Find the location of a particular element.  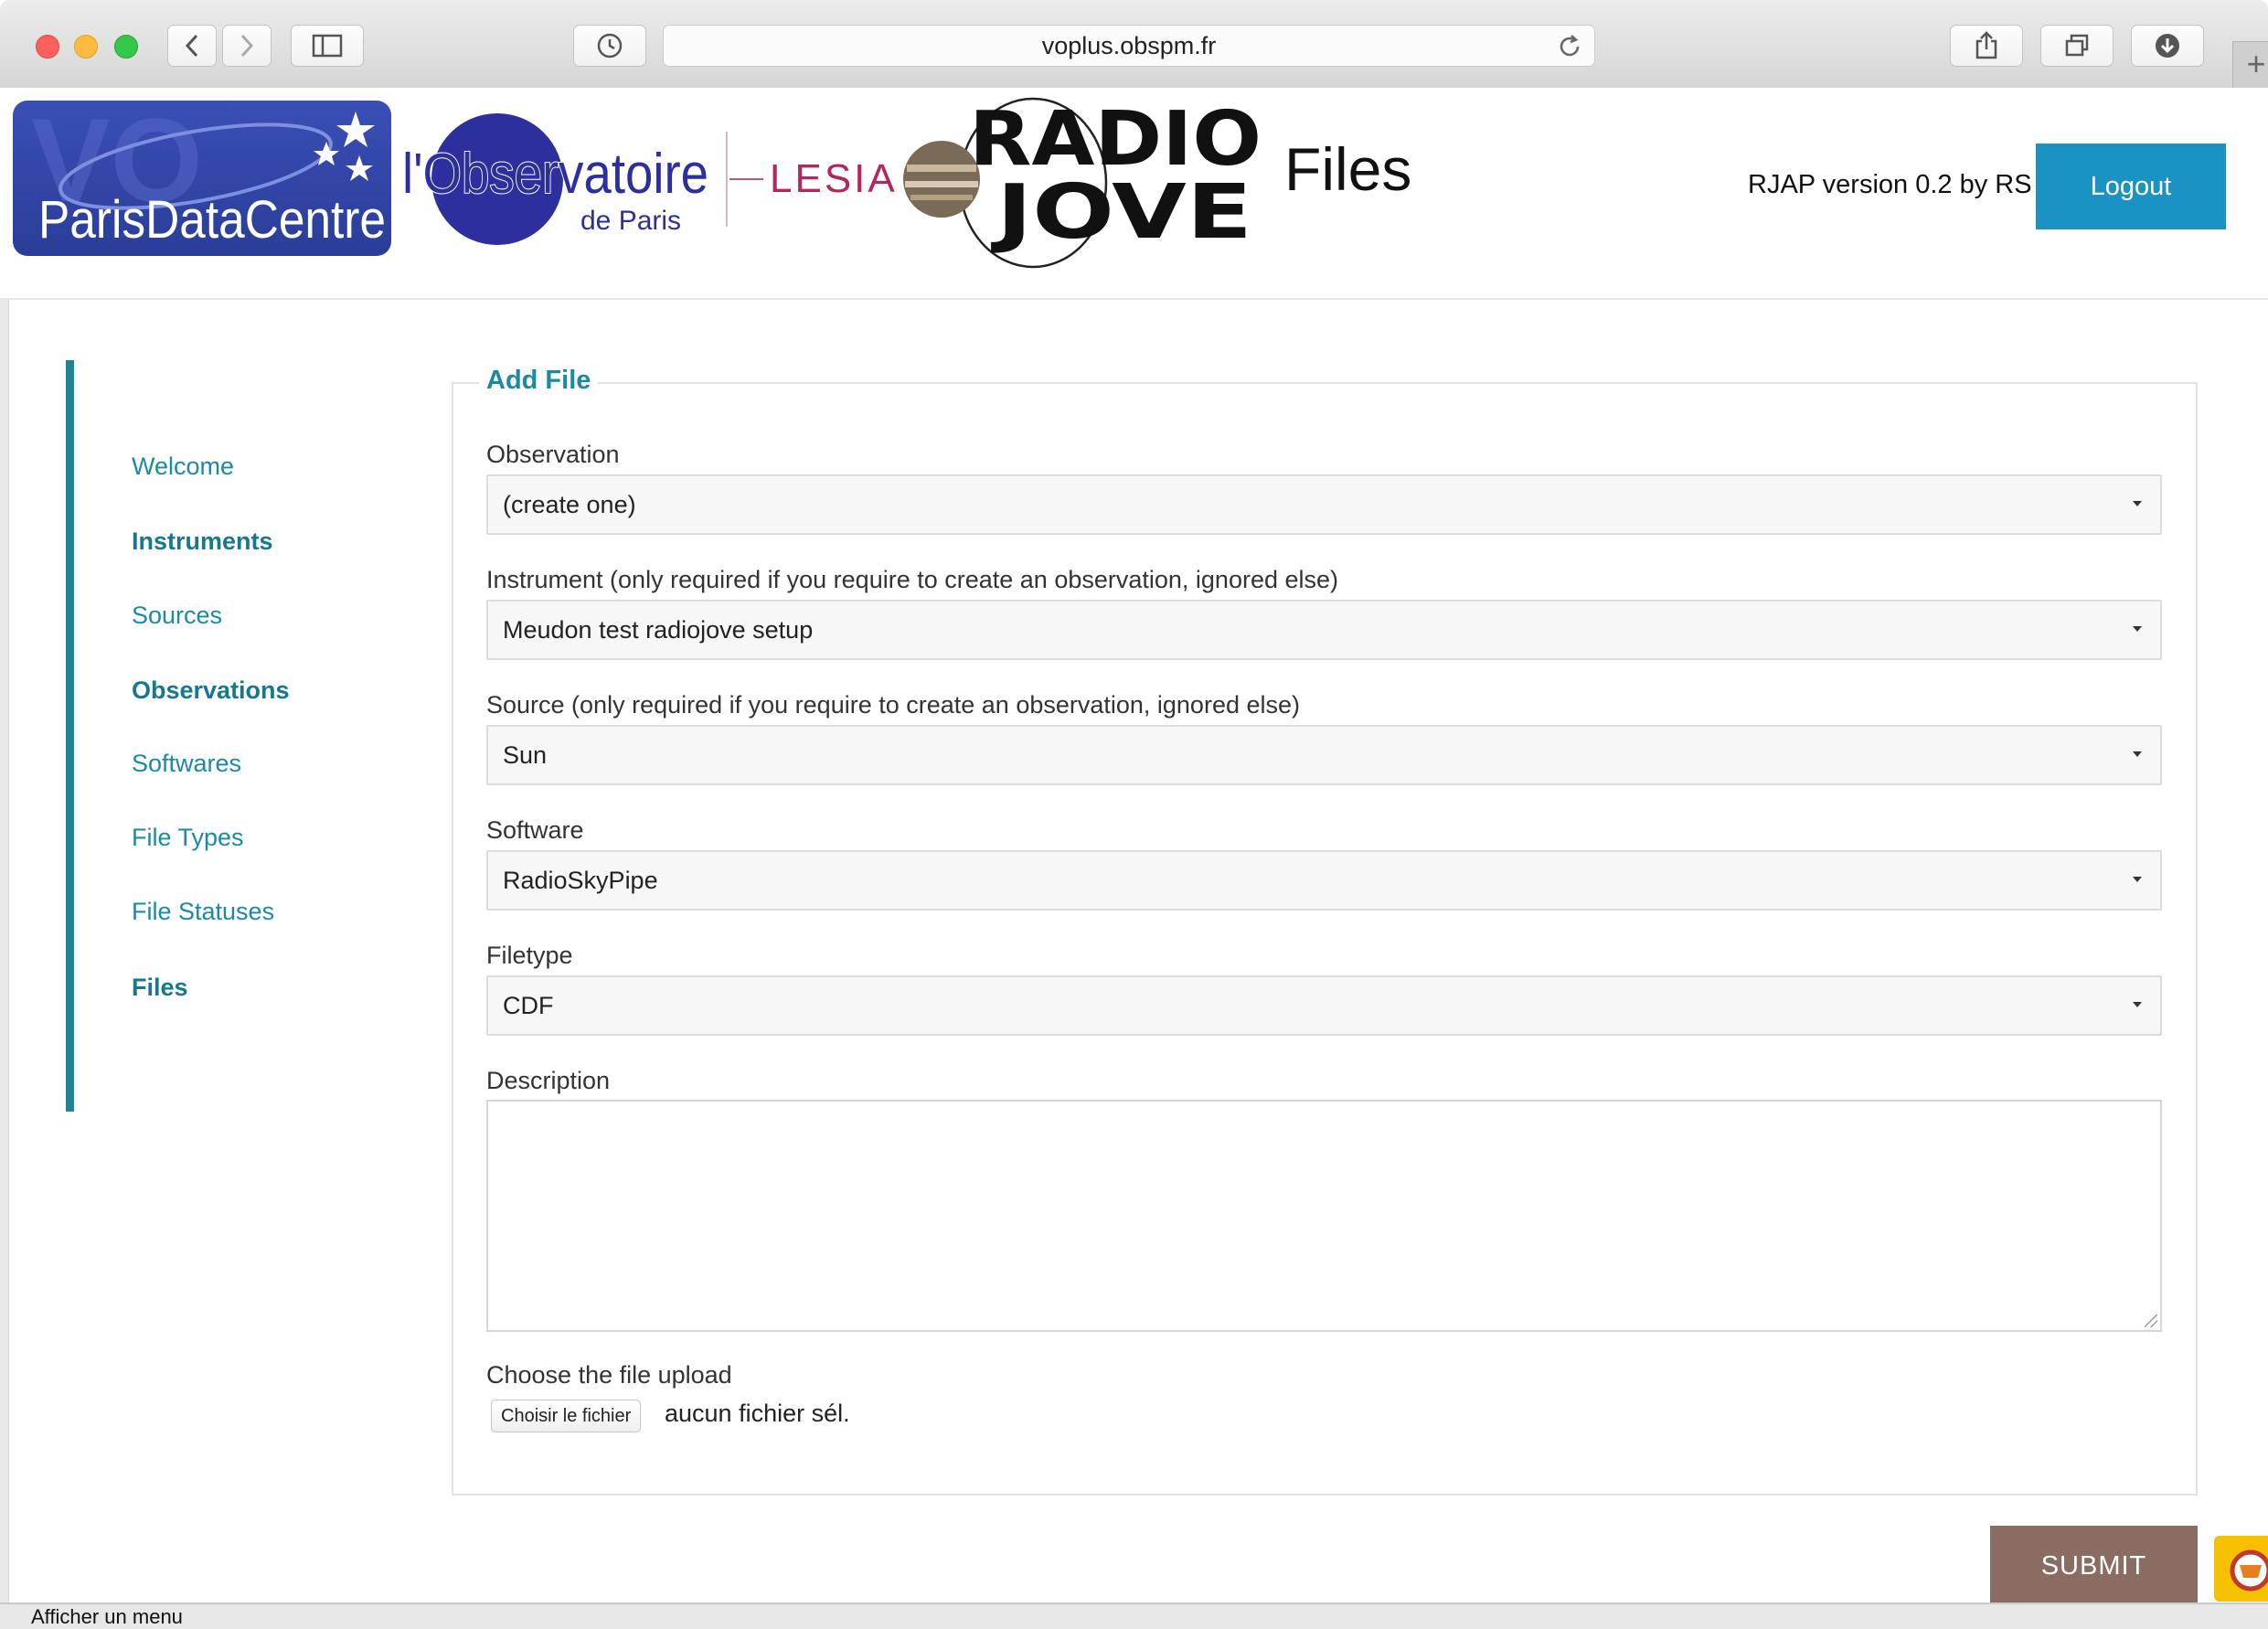

download-icon is located at coordinates (2167, 46).